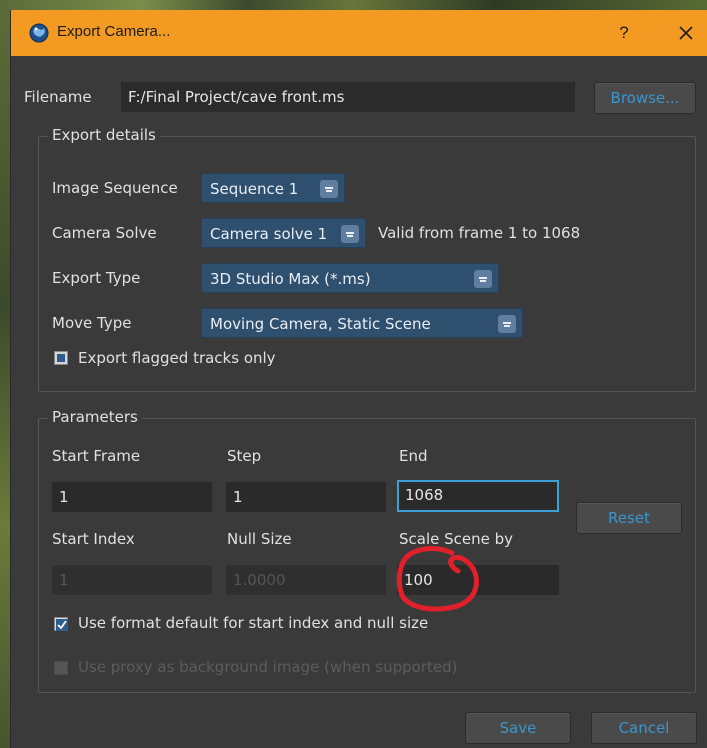  What do you see at coordinates (518, 728) in the screenshot?
I see `save-button: Save` at bounding box center [518, 728].